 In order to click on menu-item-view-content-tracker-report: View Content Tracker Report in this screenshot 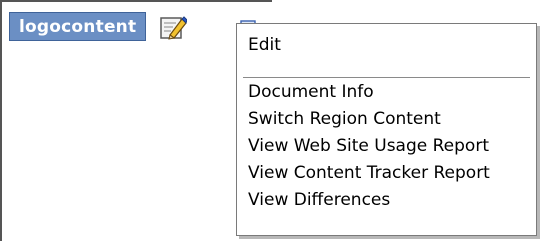, I will do `click(369, 173)`.